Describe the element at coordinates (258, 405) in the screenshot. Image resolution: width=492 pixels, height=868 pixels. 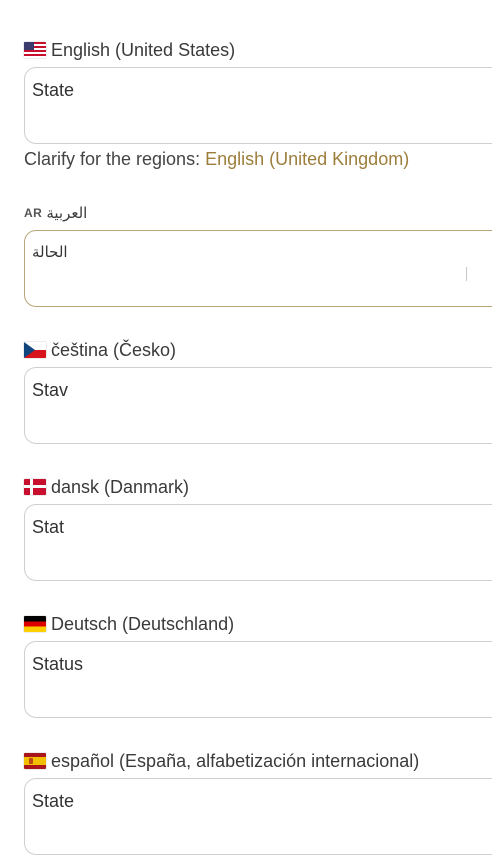
I see `translation-input-cs: Stav` at that location.